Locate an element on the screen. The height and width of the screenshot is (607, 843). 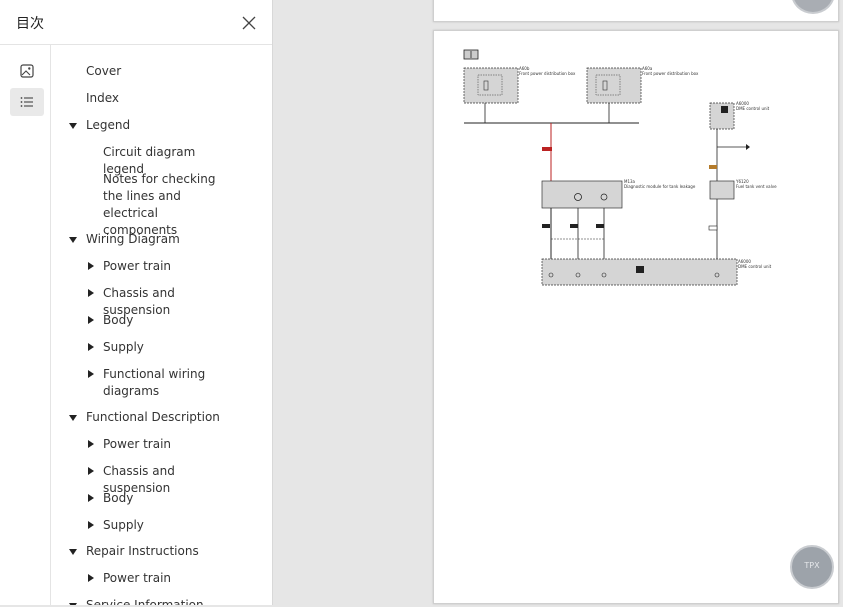
outline-view-button is located at coordinates (27, 102).